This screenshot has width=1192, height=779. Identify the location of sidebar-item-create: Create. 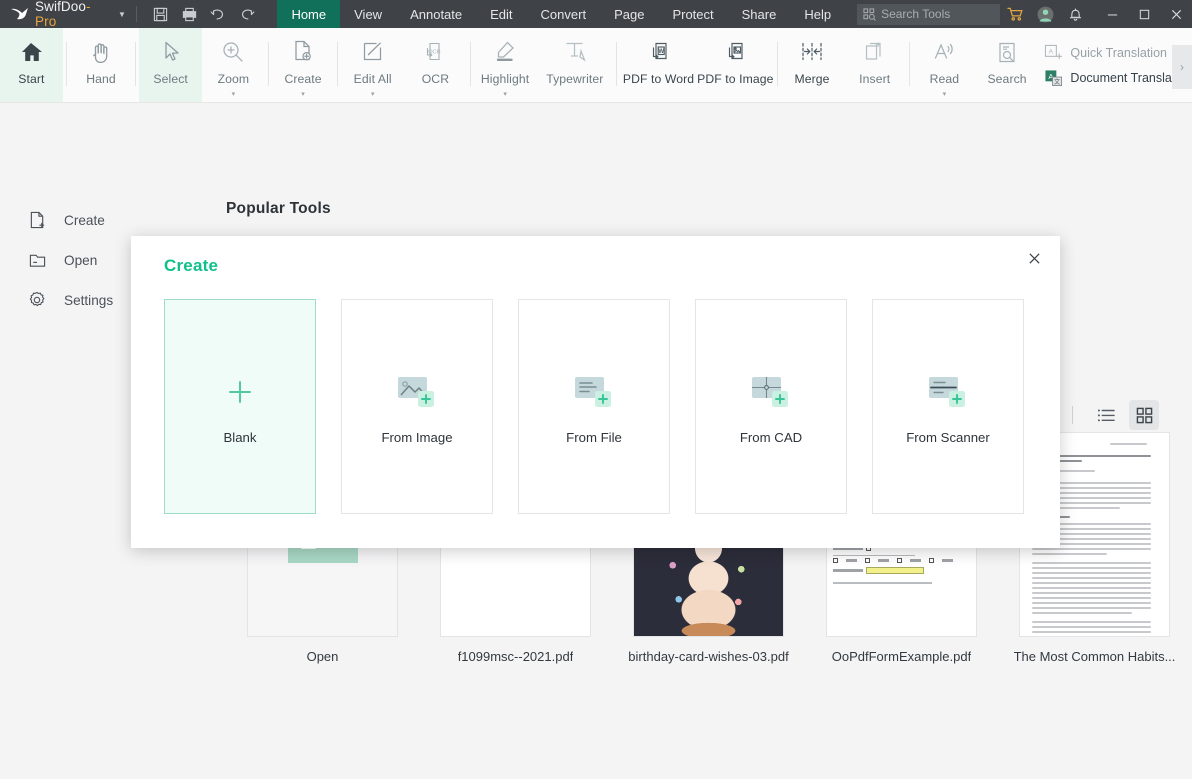
(110, 220).